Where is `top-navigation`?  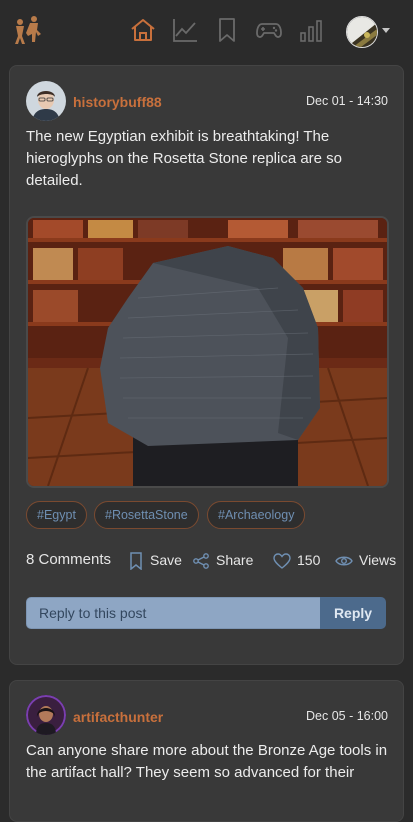
top-navigation is located at coordinates (206, 31).